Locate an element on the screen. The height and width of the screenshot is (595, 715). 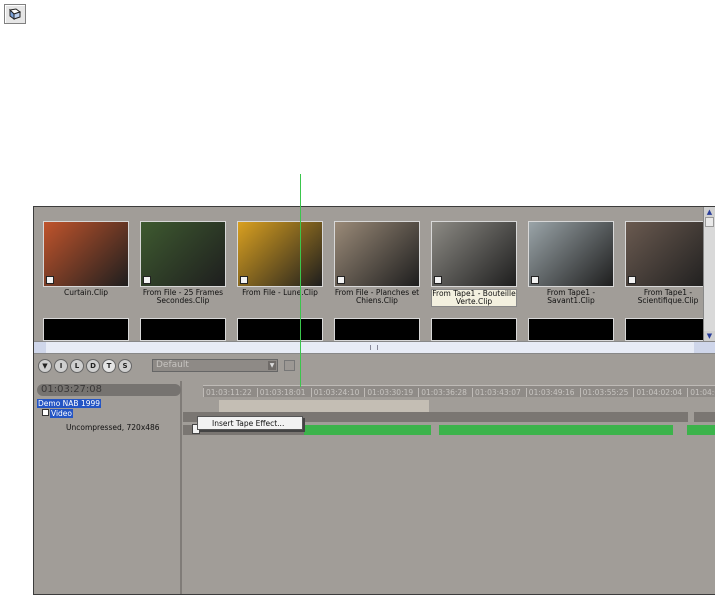
dropdown-button: ▼ is located at coordinates (45, 366).